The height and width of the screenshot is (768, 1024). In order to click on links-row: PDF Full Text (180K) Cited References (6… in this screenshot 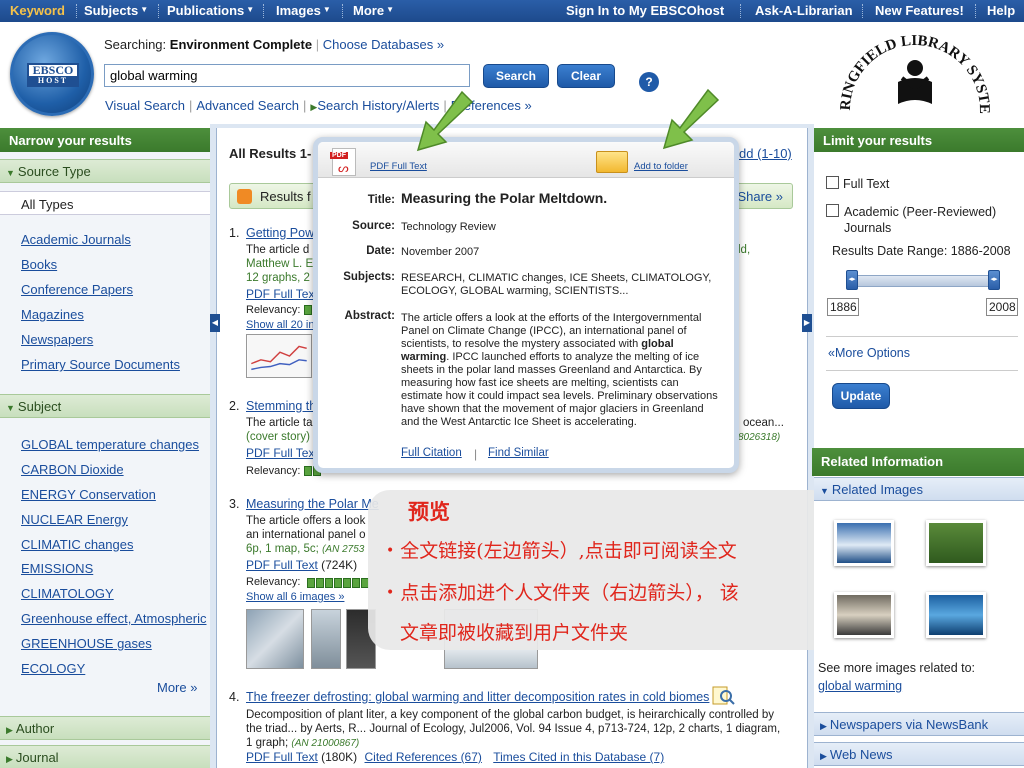, I will do `click(455, 757)`.